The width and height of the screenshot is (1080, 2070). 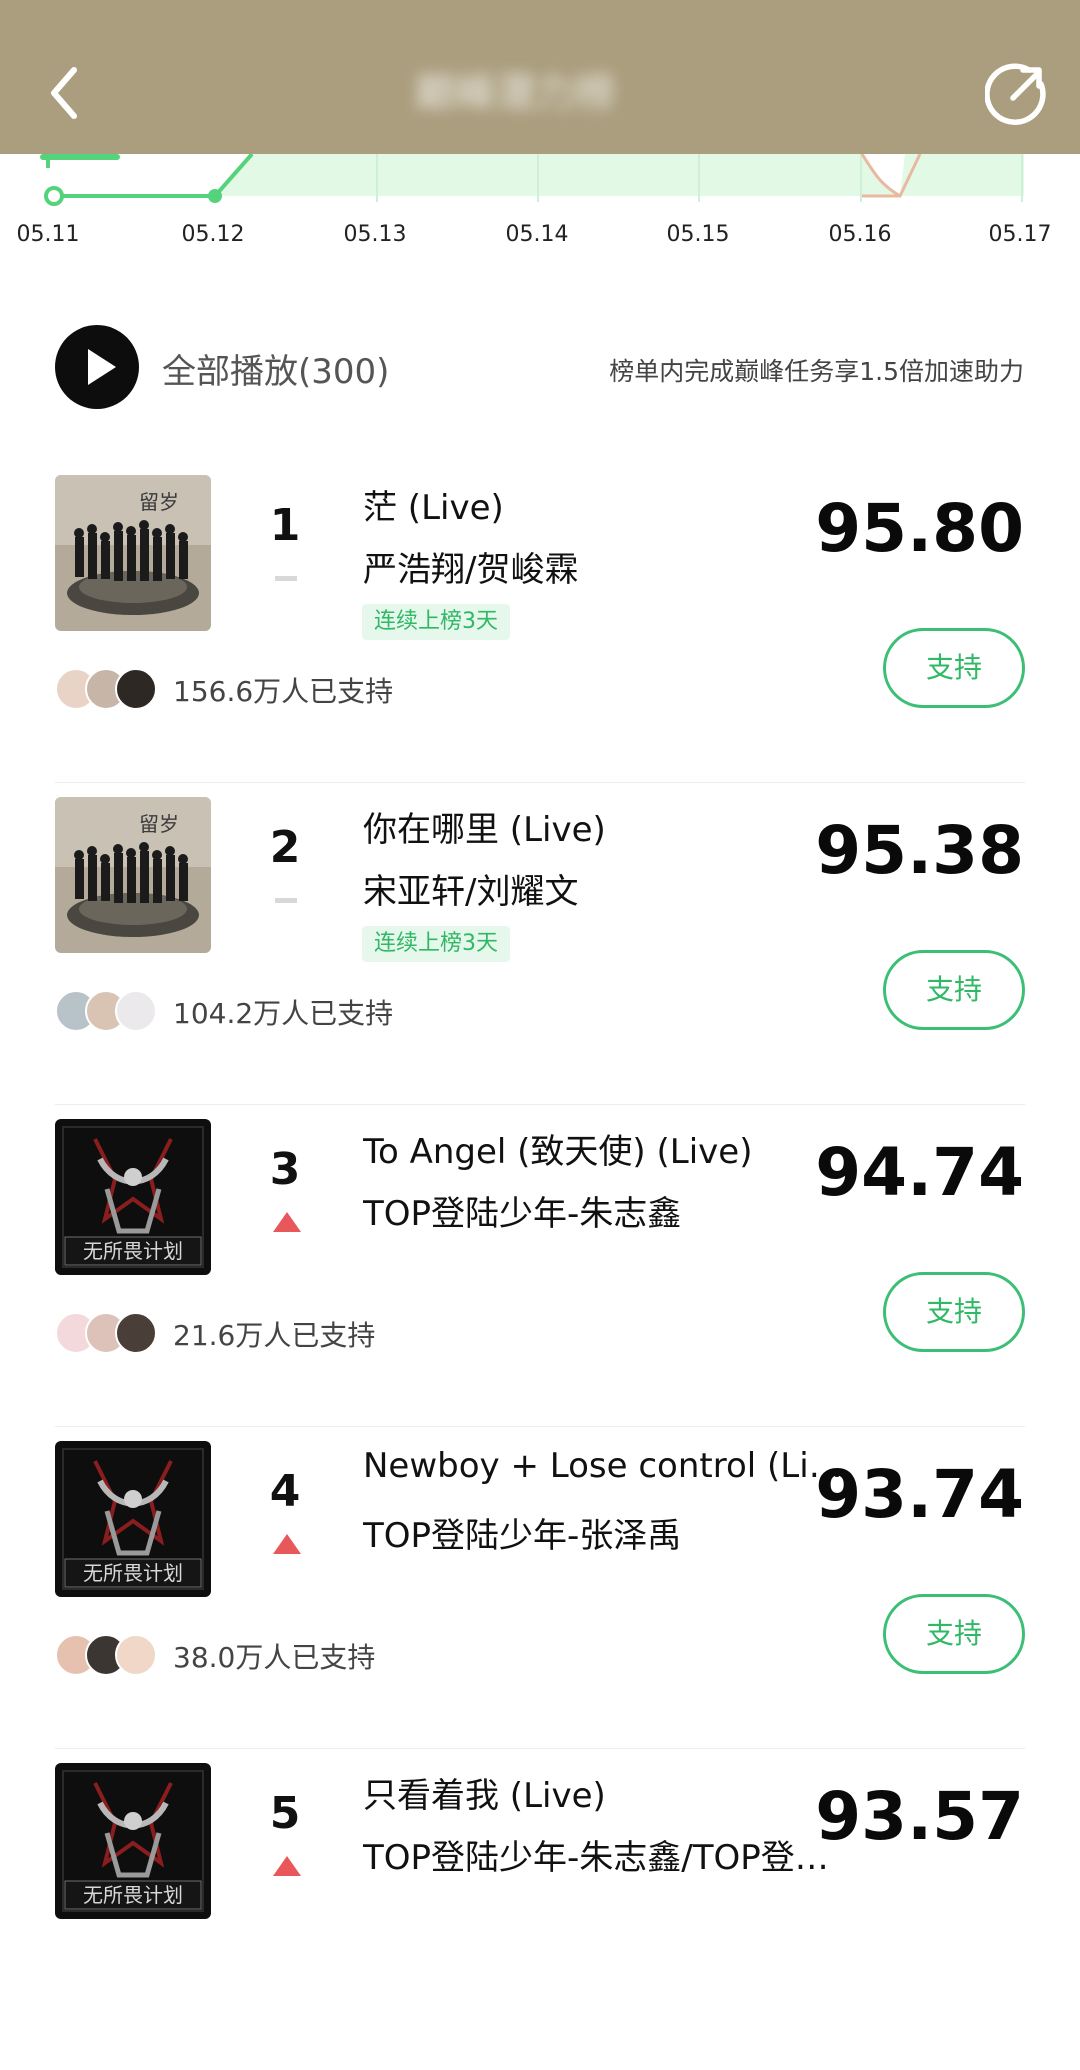 I want to click on date-label: 05.12, so click(x=213, y=234).